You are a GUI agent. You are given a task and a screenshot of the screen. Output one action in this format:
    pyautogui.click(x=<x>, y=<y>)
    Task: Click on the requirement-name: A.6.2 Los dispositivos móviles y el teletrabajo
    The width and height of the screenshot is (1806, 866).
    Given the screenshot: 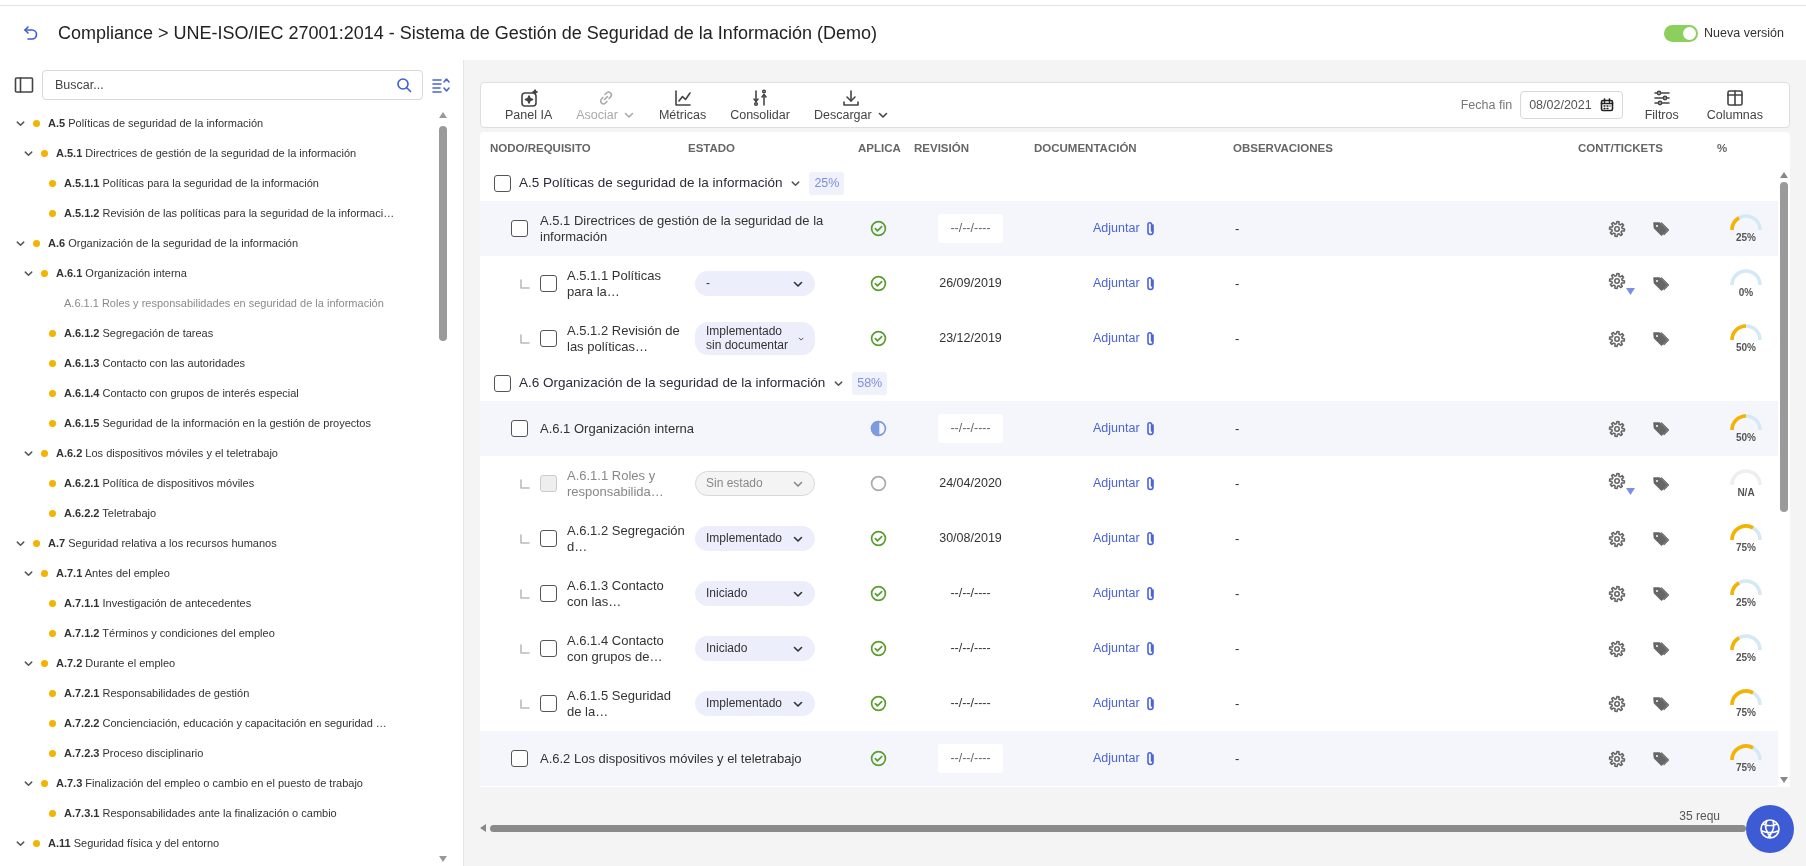 What is the action you would take?
    pyautogui.click(x=671, y=758)
    